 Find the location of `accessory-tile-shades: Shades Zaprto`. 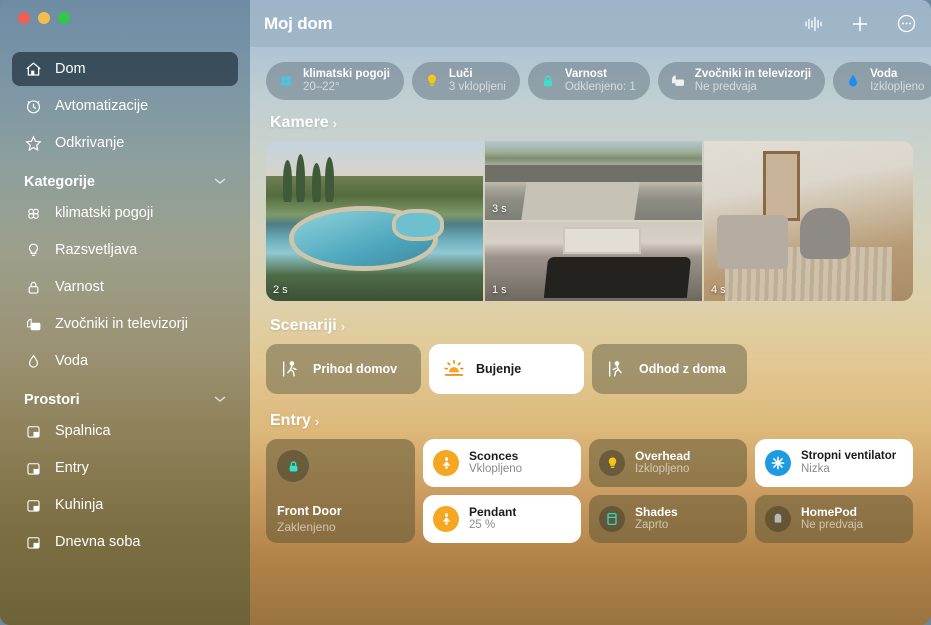

accessory-tile-shades: Shades Zaprto is located at coordinates (668, 519).